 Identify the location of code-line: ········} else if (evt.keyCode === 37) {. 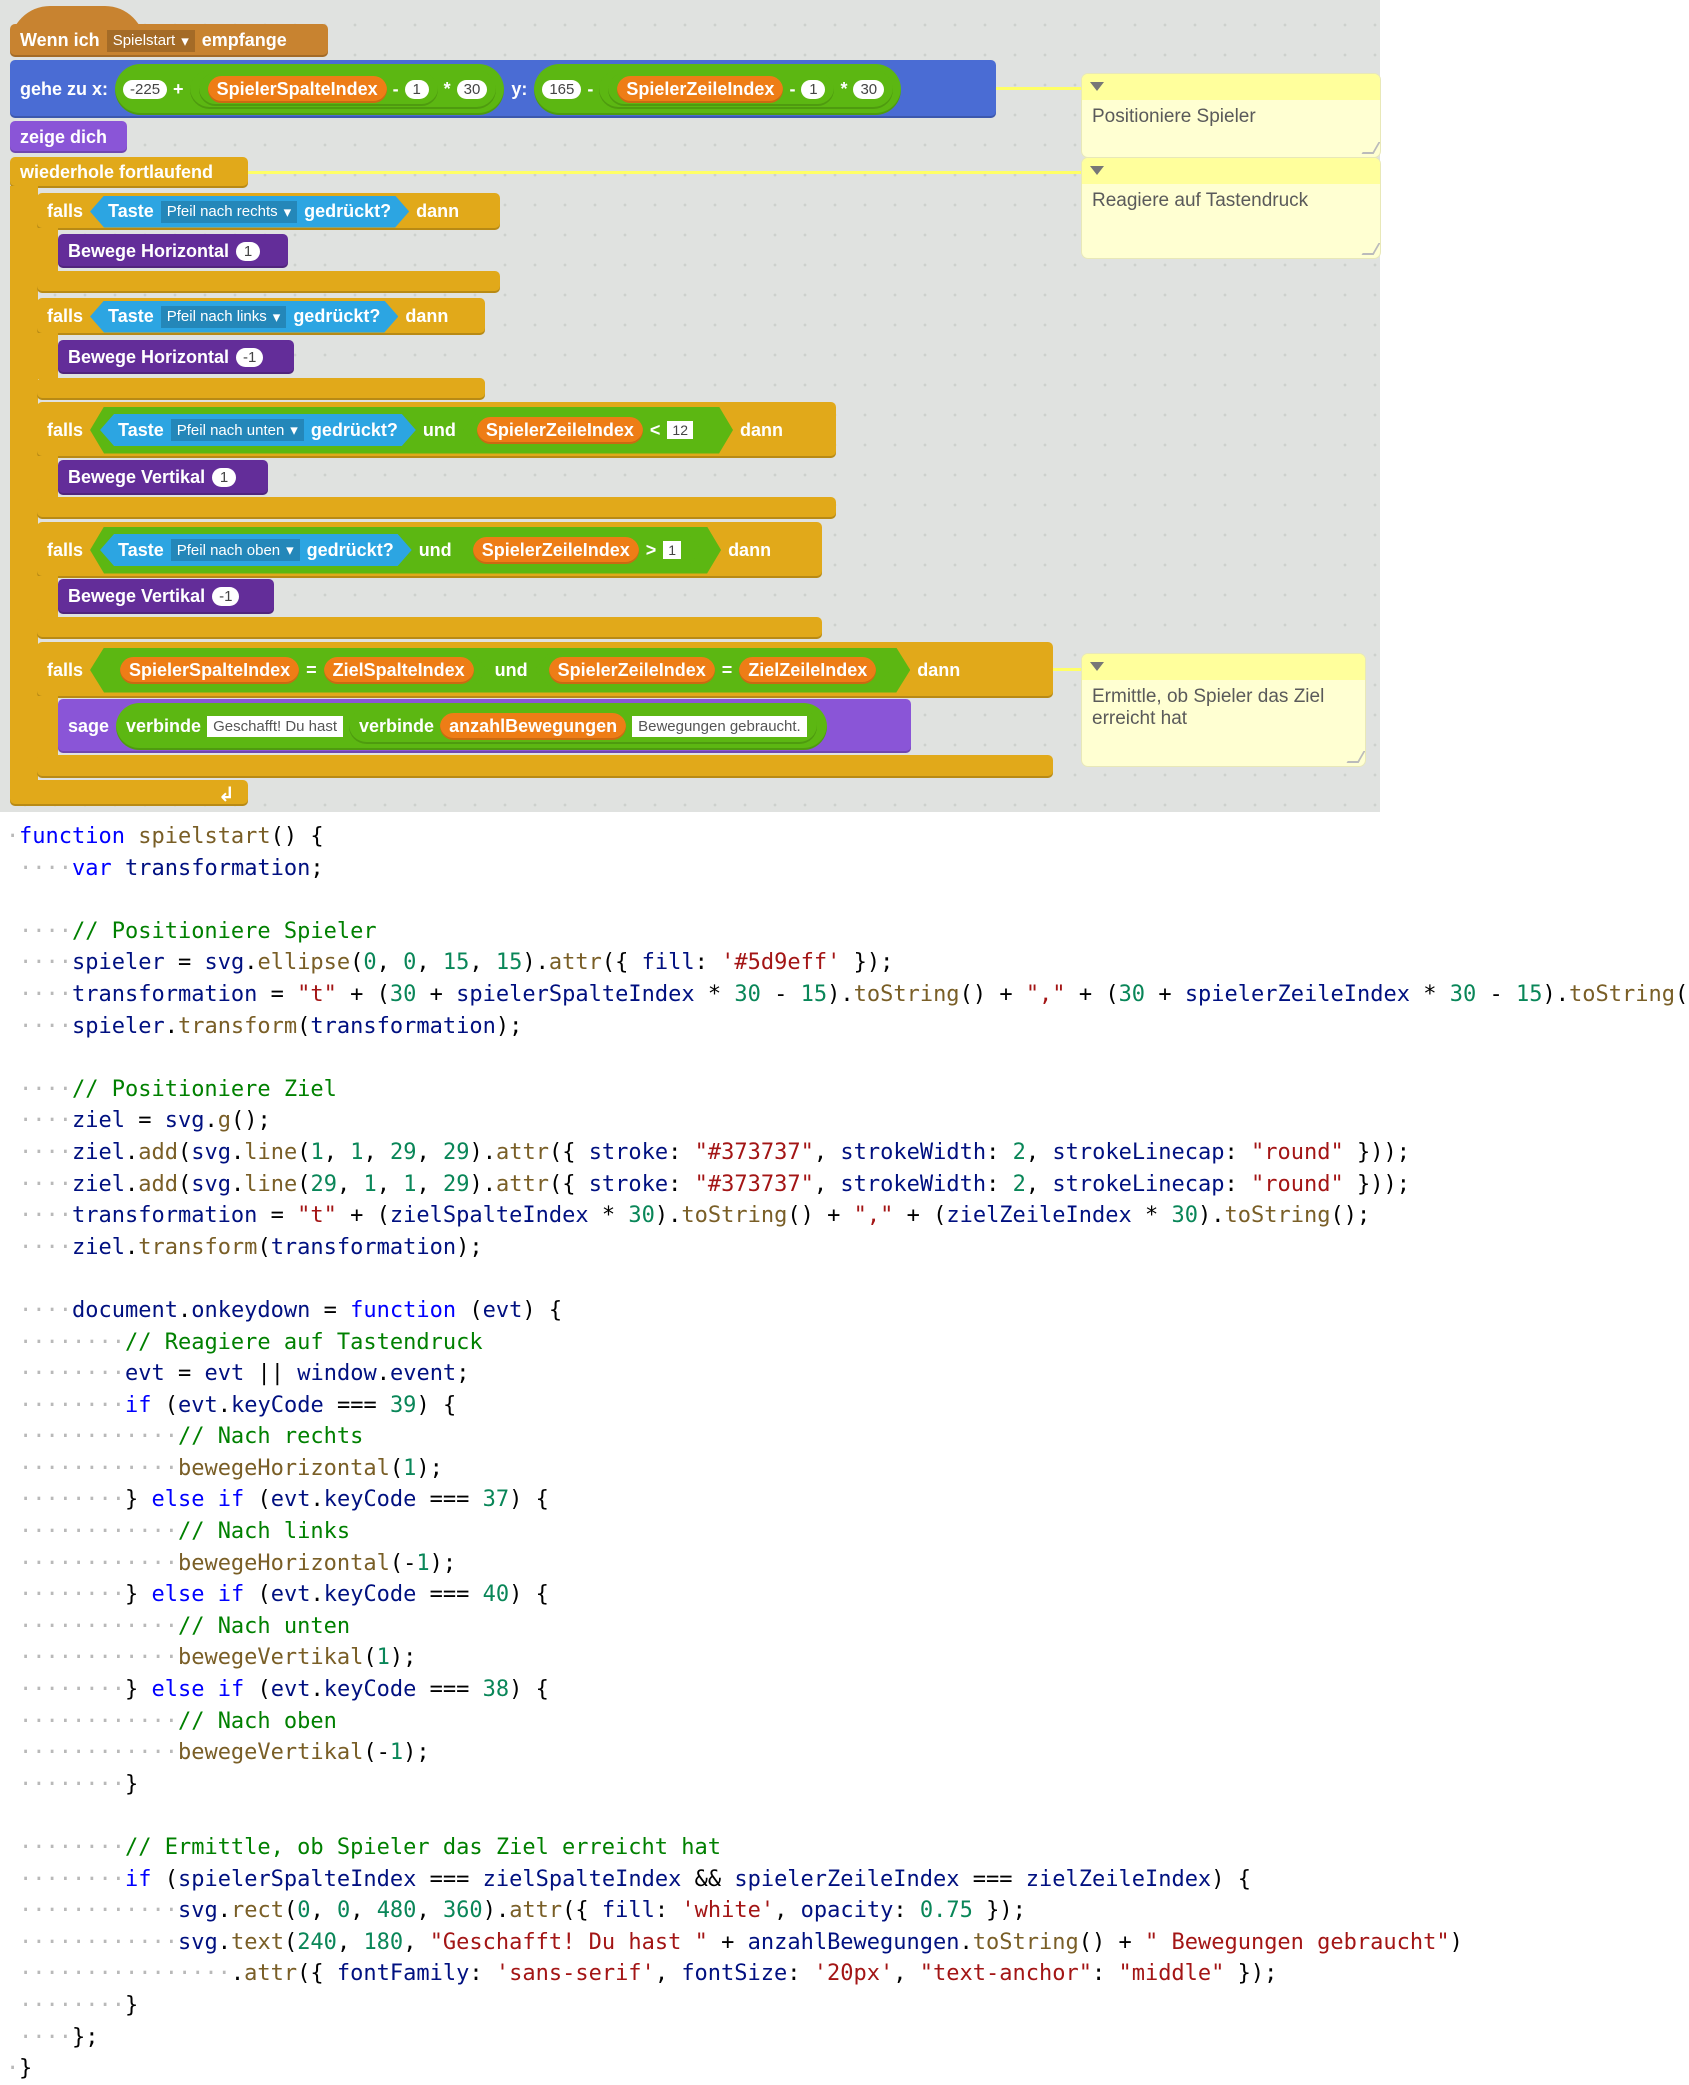
(844, 1500).